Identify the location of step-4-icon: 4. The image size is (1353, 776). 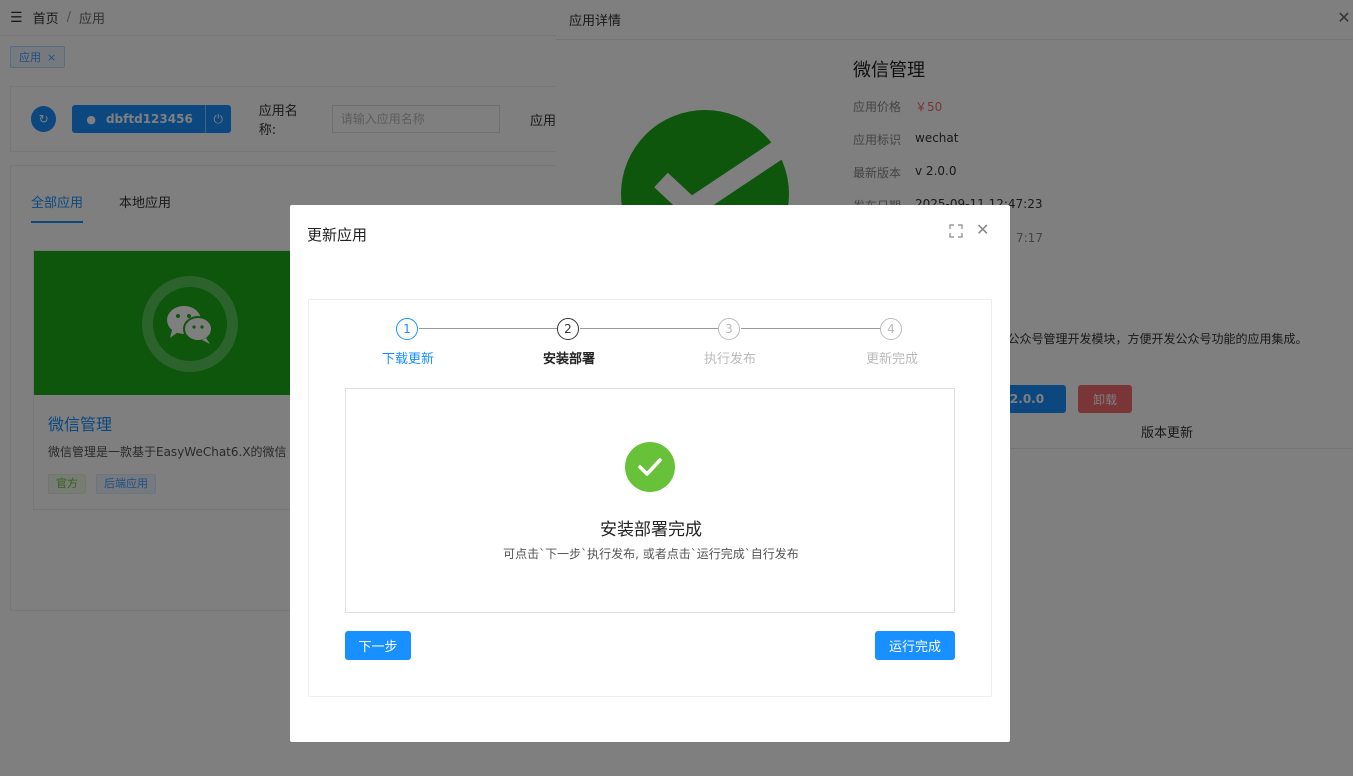
(891, 329).